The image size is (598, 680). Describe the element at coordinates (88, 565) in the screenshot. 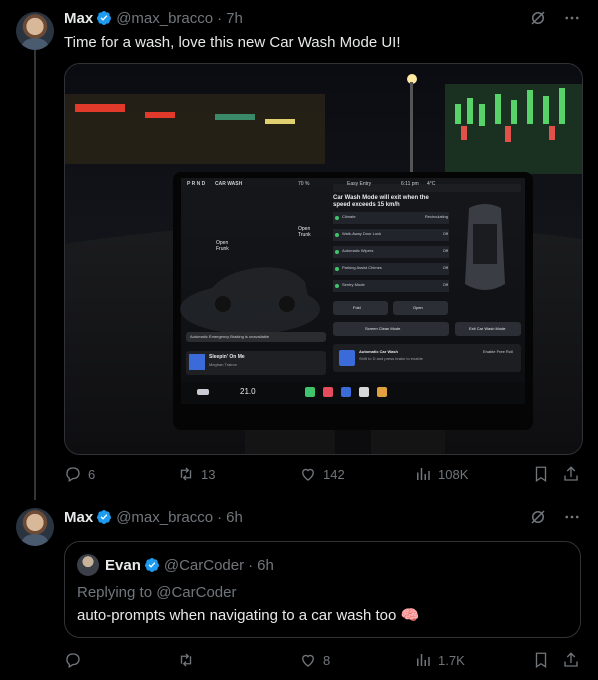

I see `quoted-author-avatar` at that location.